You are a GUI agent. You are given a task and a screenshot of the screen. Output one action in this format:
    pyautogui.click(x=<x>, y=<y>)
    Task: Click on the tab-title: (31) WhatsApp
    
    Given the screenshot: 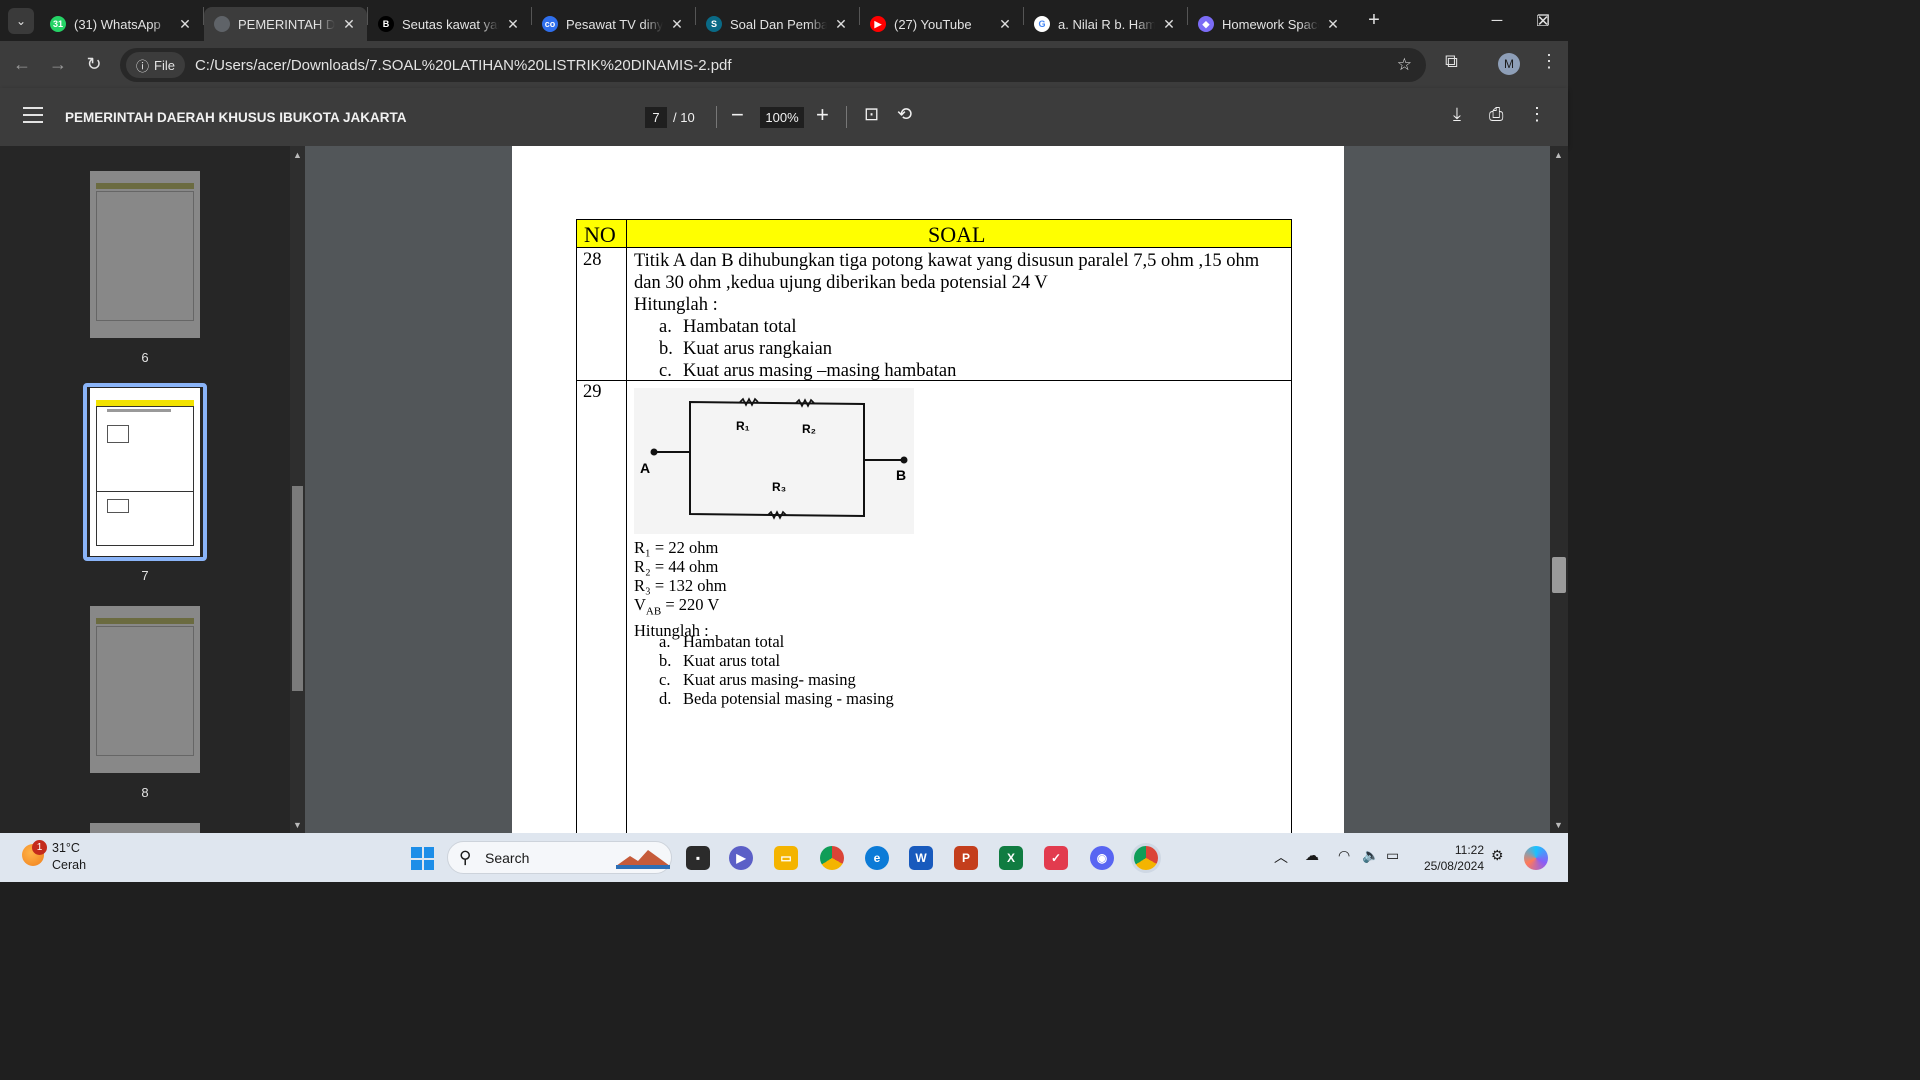 What is the action you would take?
    pyautogui.click(x=117, y=24)
    